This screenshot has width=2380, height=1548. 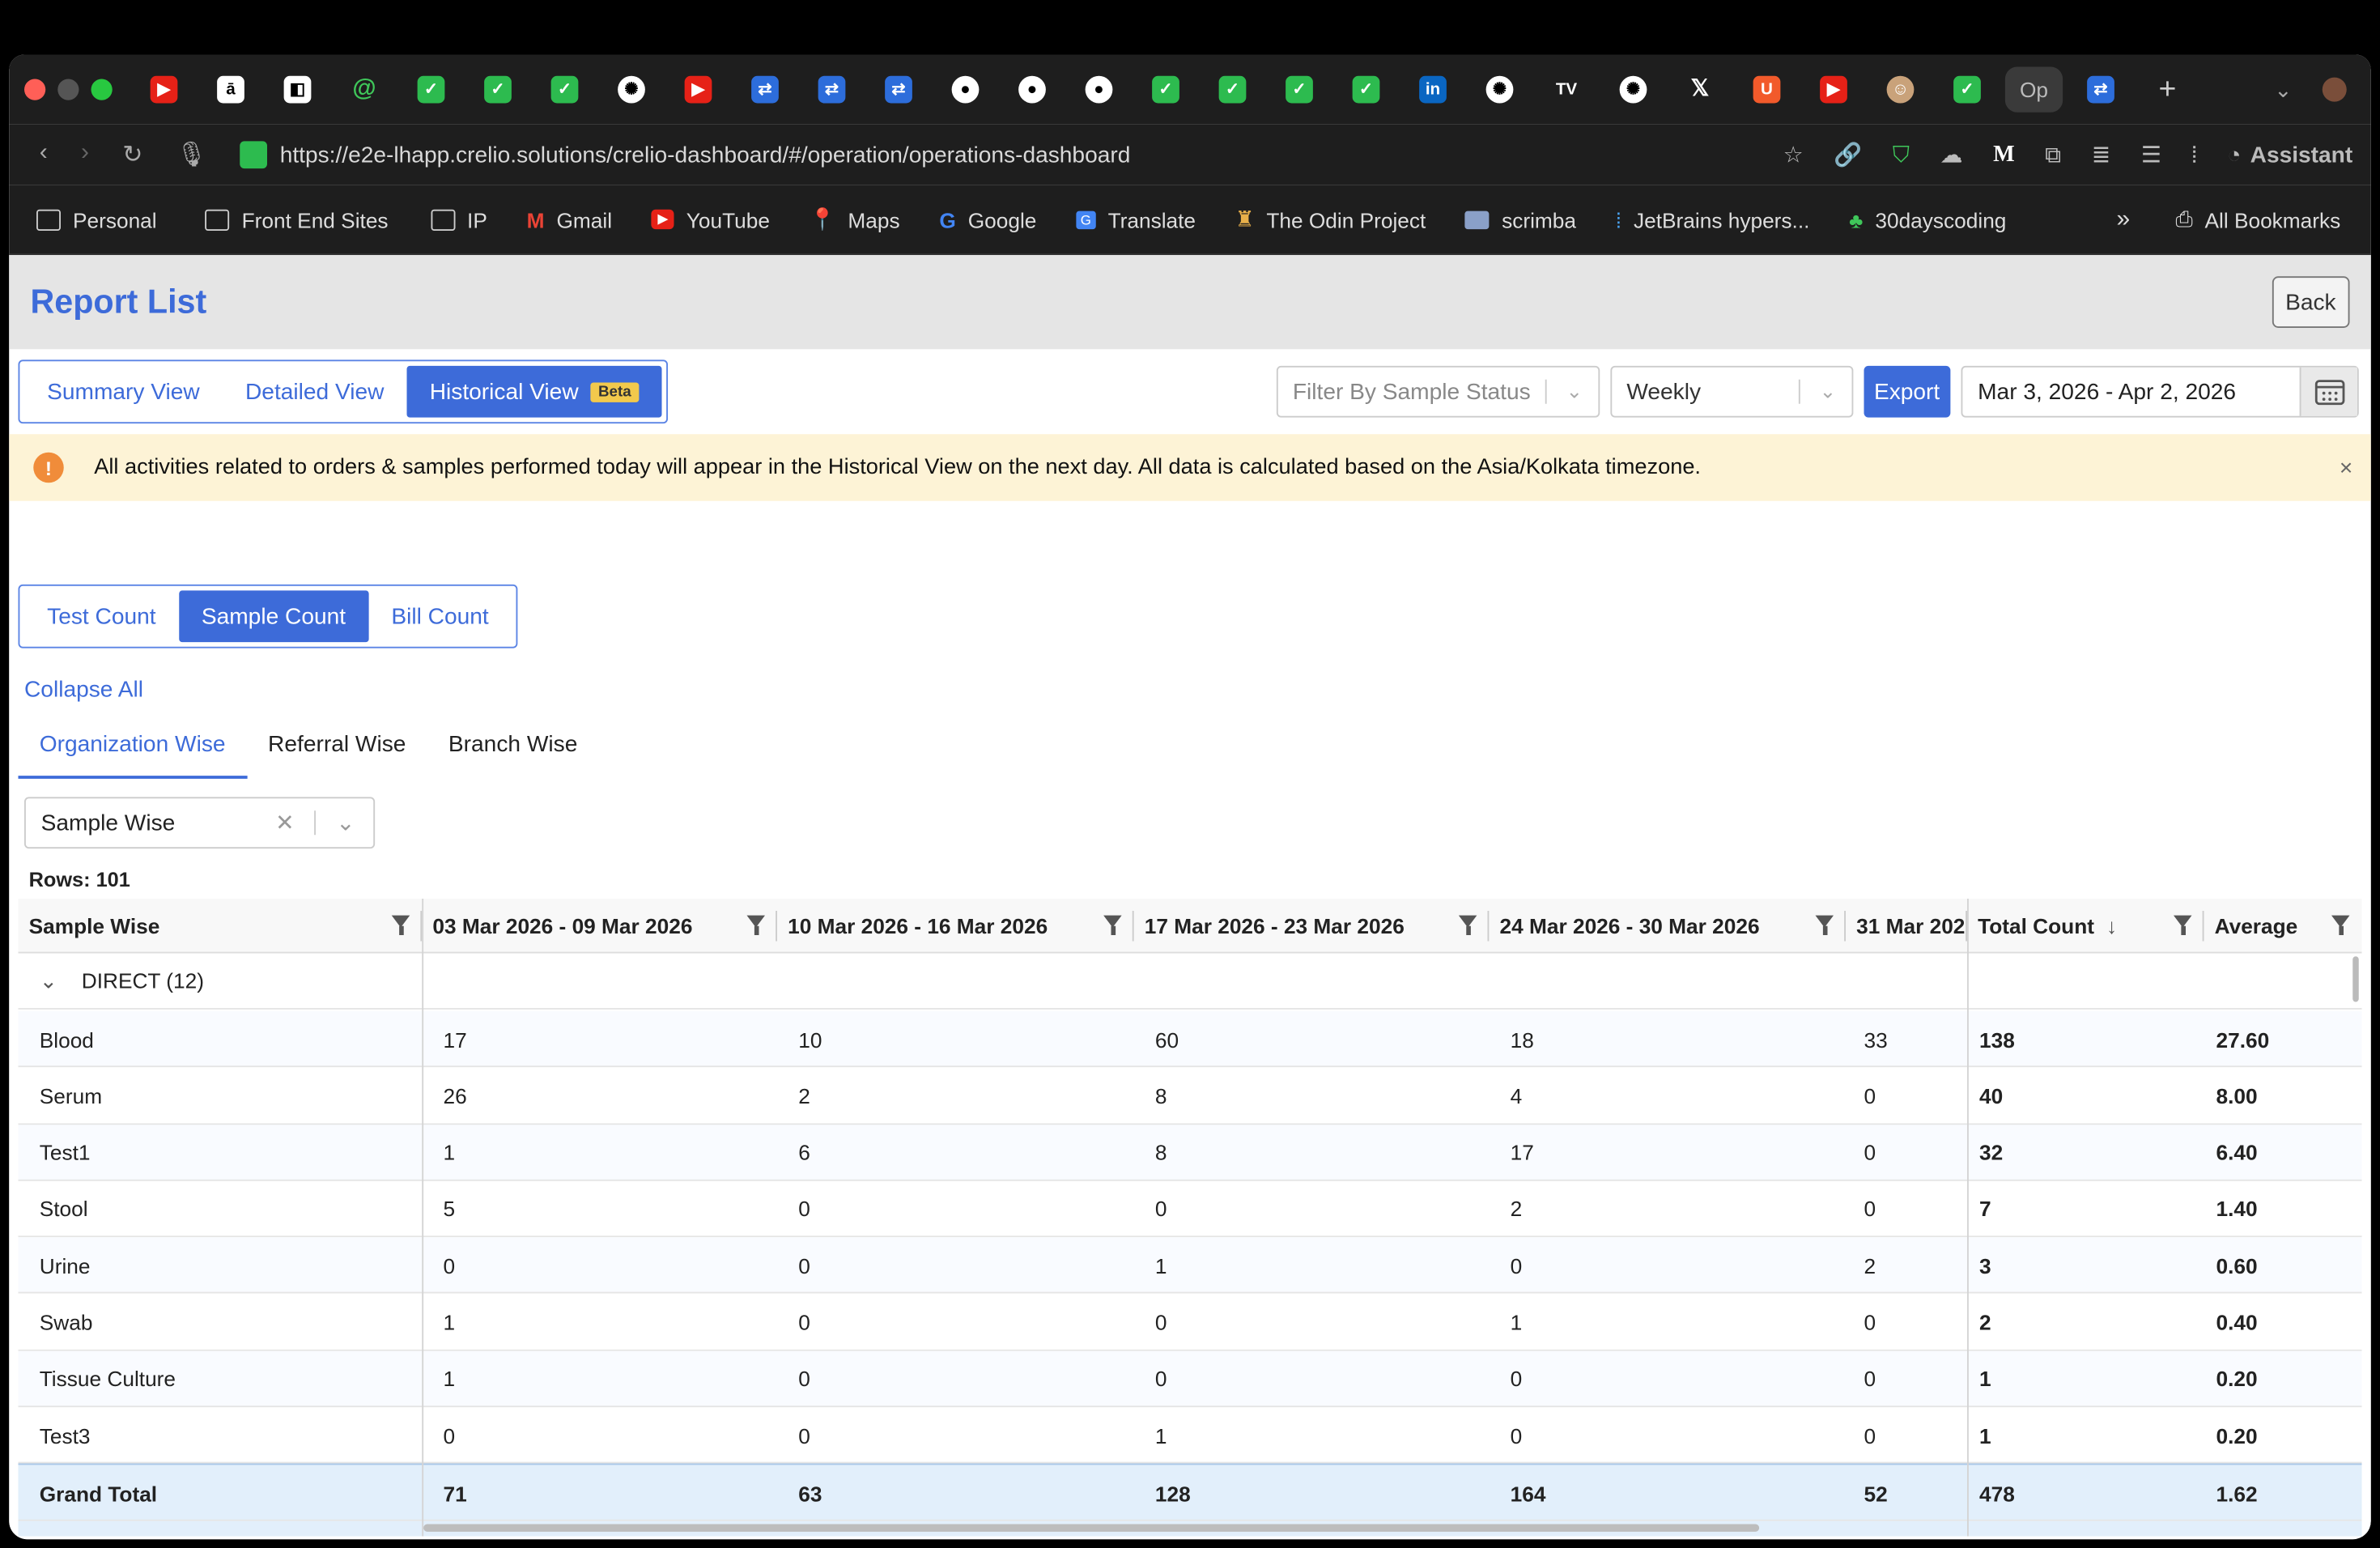 I want to click on column-header-6: Total Count ↓, so click(x=2086, y=927).